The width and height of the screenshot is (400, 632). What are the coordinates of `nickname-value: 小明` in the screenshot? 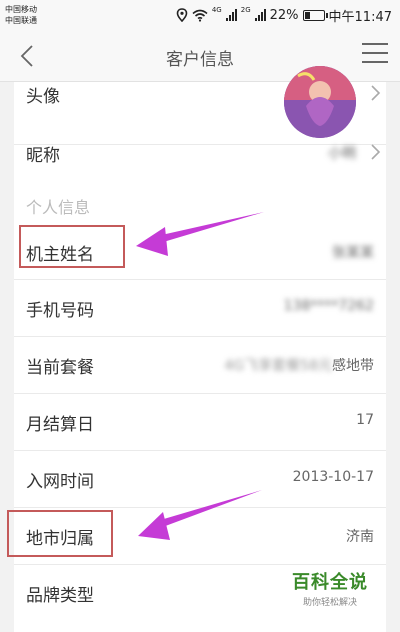 It's located at (342, 154).